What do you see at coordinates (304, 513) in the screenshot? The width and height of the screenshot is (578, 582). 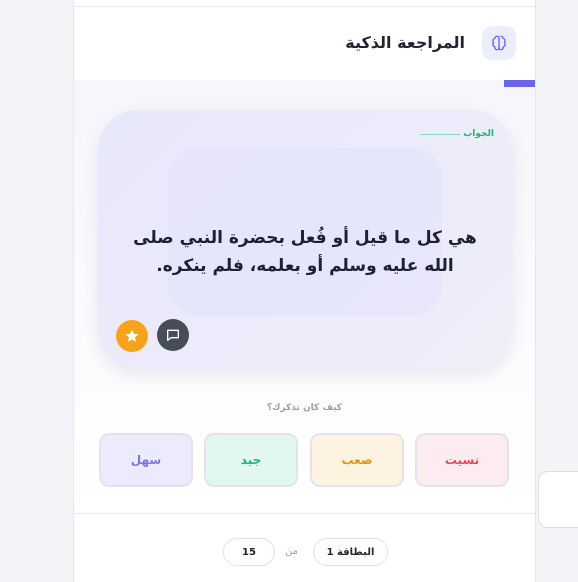 I see `footer-divider` at bounding box center [304, 513].